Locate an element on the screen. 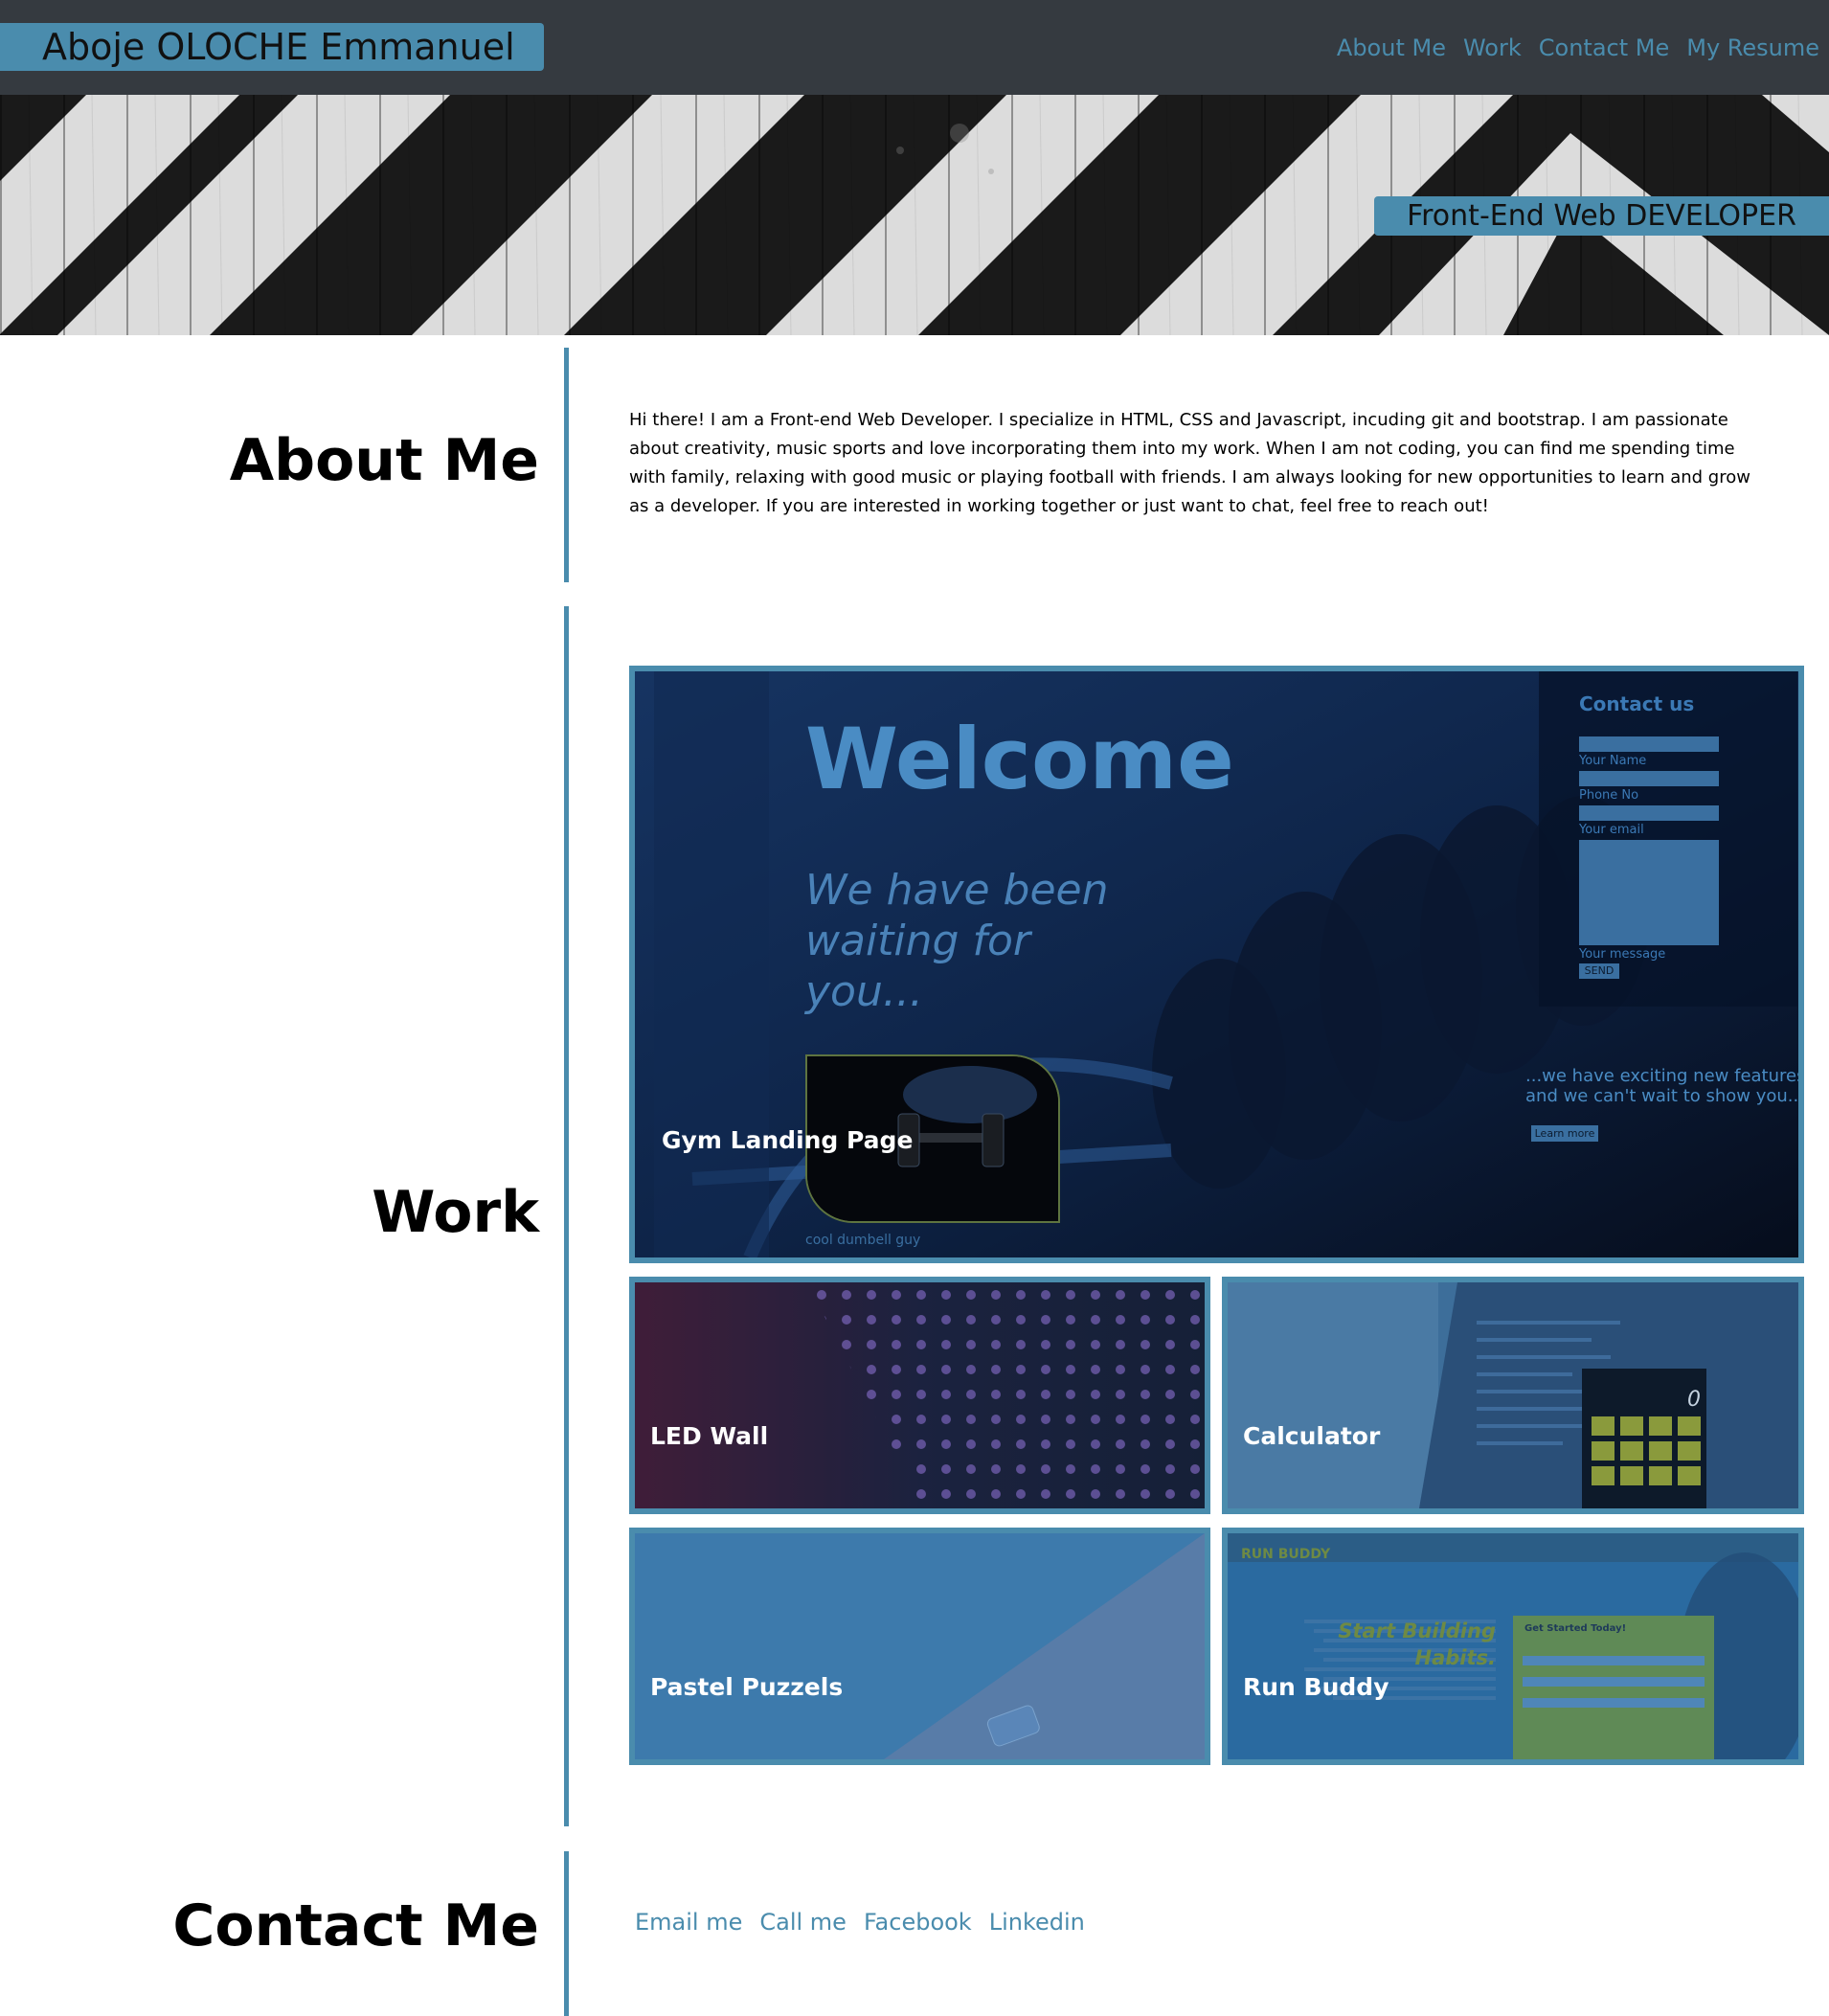  project-card-led-wall: LED Wall is located at coordinates (919, 1395).